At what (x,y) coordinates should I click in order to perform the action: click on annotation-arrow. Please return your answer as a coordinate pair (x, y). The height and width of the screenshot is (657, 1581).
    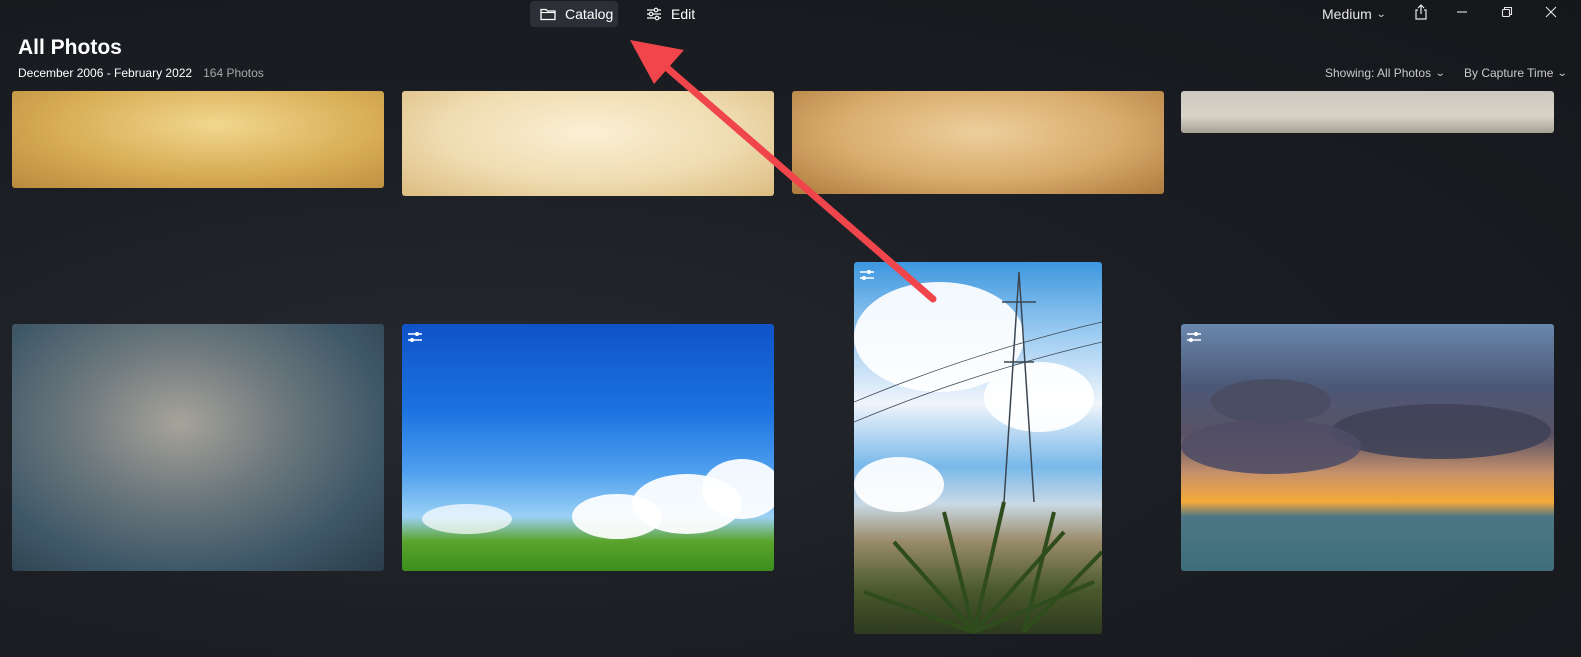
    Looking at the image, I should click on (783, 171).